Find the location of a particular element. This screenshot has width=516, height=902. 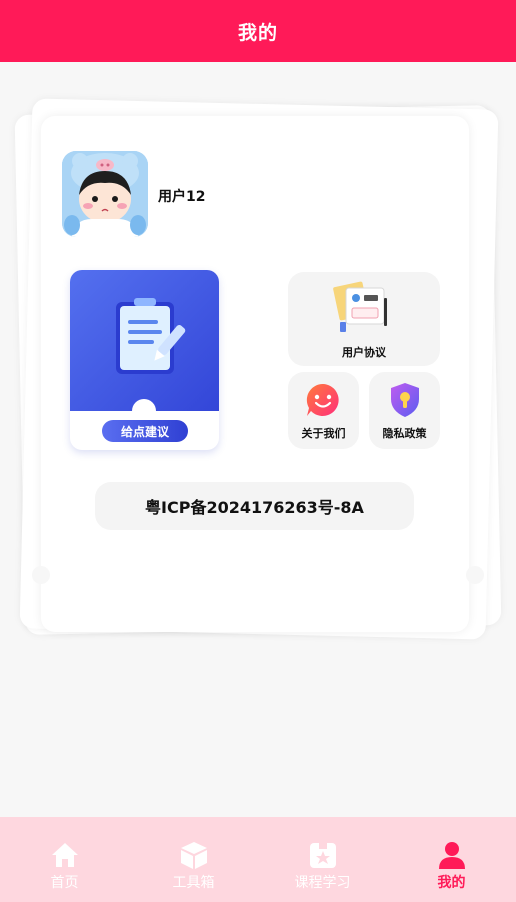

tab-home: 首页 is located at coordinates (64, 859).